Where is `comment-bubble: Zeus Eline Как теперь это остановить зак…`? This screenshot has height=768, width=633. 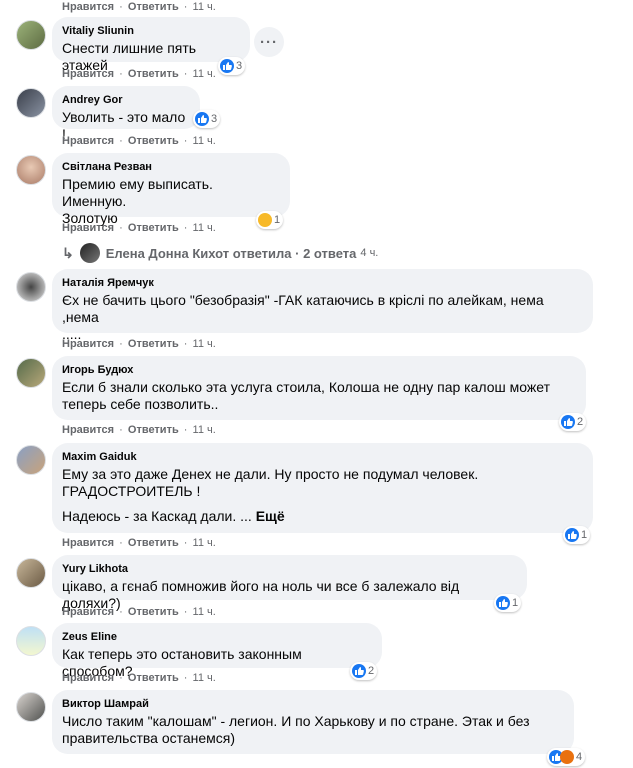
comment-bubble: Zeus Eline Как теперь это остановить зак… is located at coordinates (217, 651).